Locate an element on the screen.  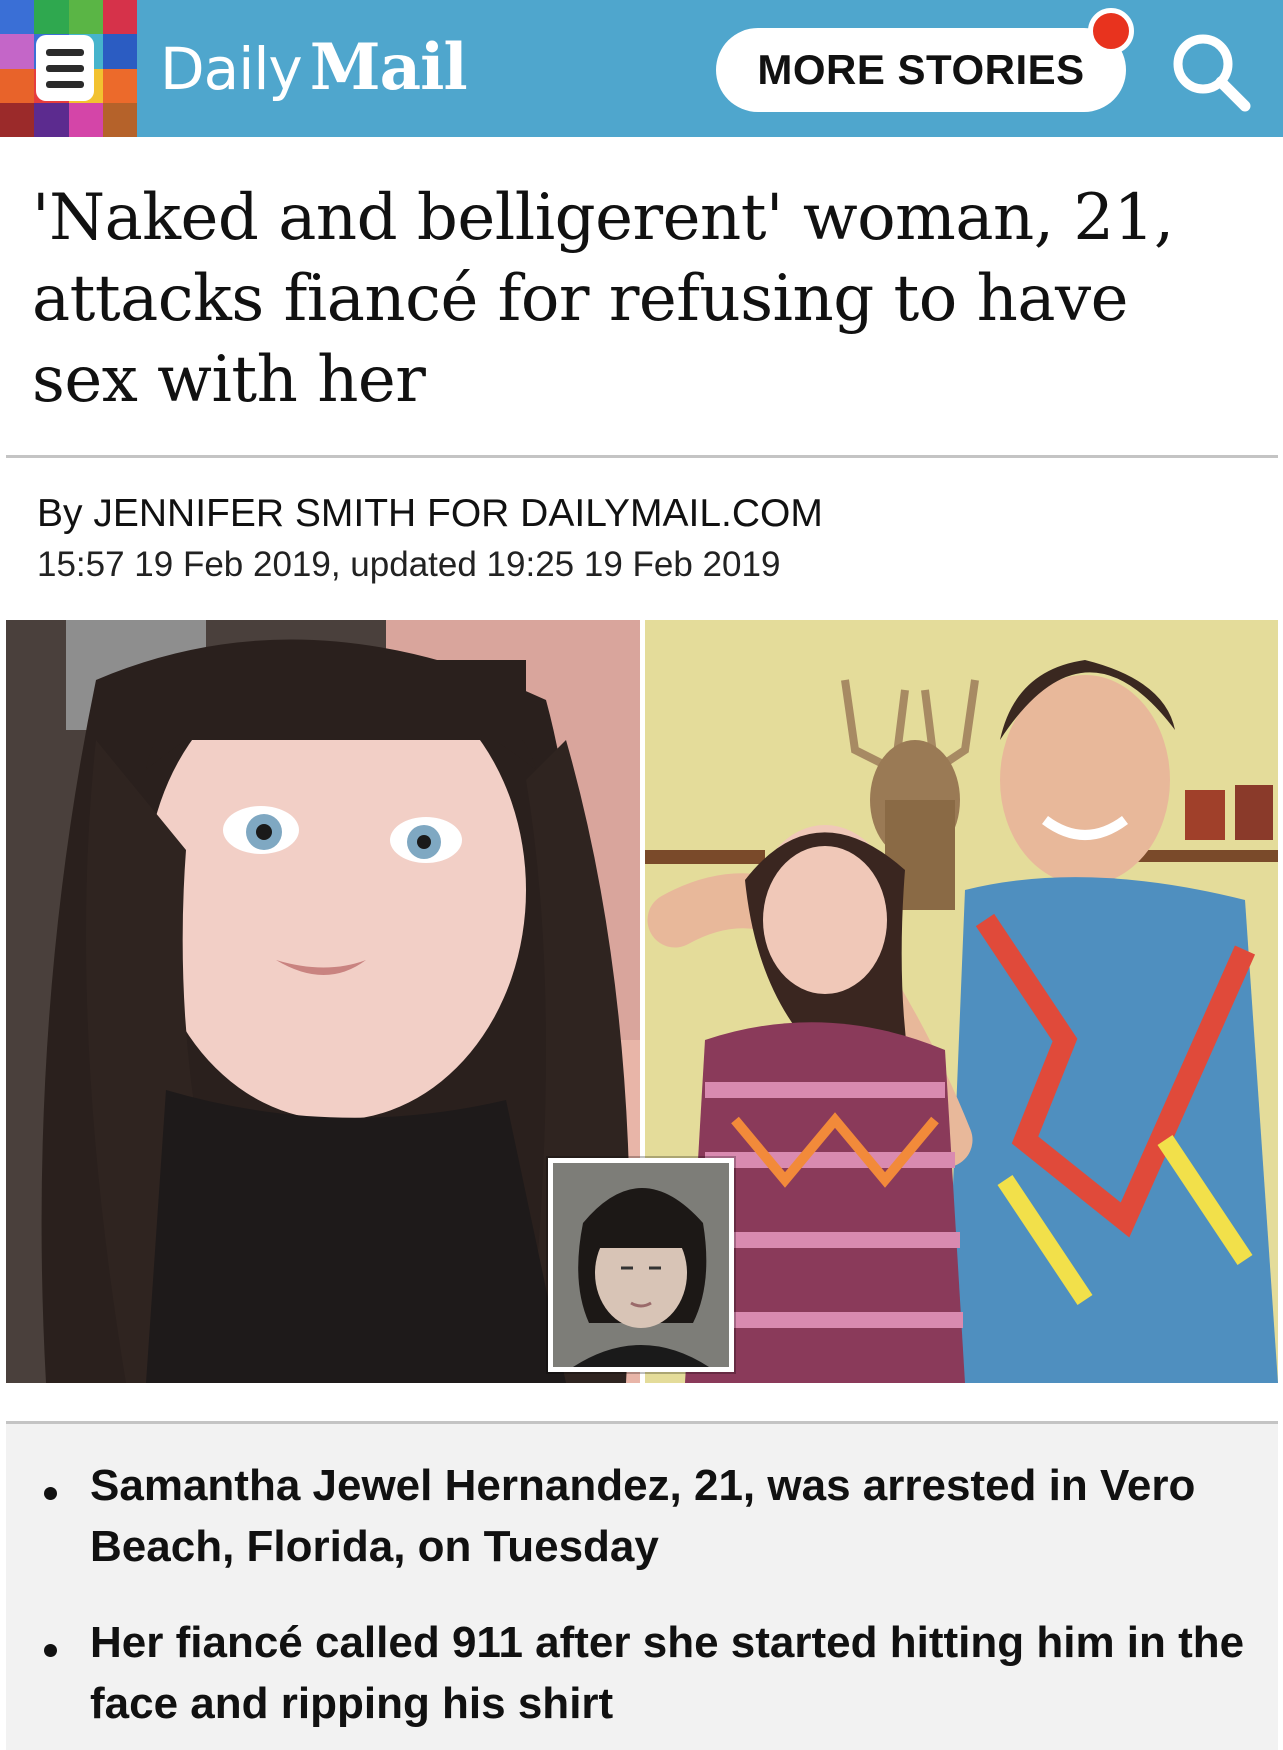
site-logo: Daily Mail is located at coordinates (314, 70).